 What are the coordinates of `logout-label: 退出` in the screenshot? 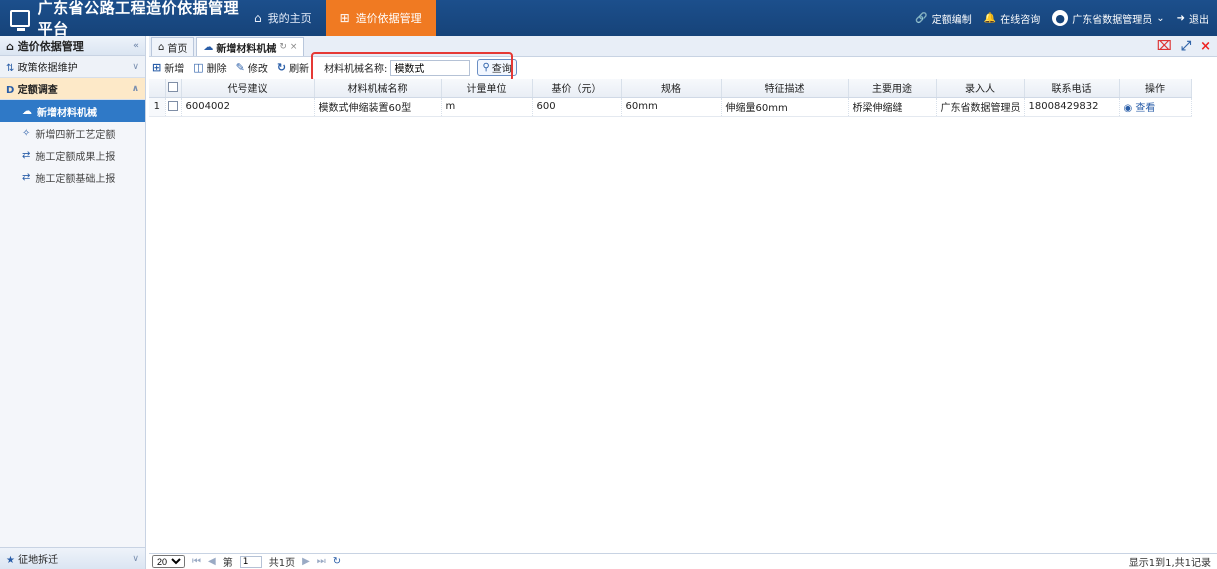 It's located at (1199, 20).